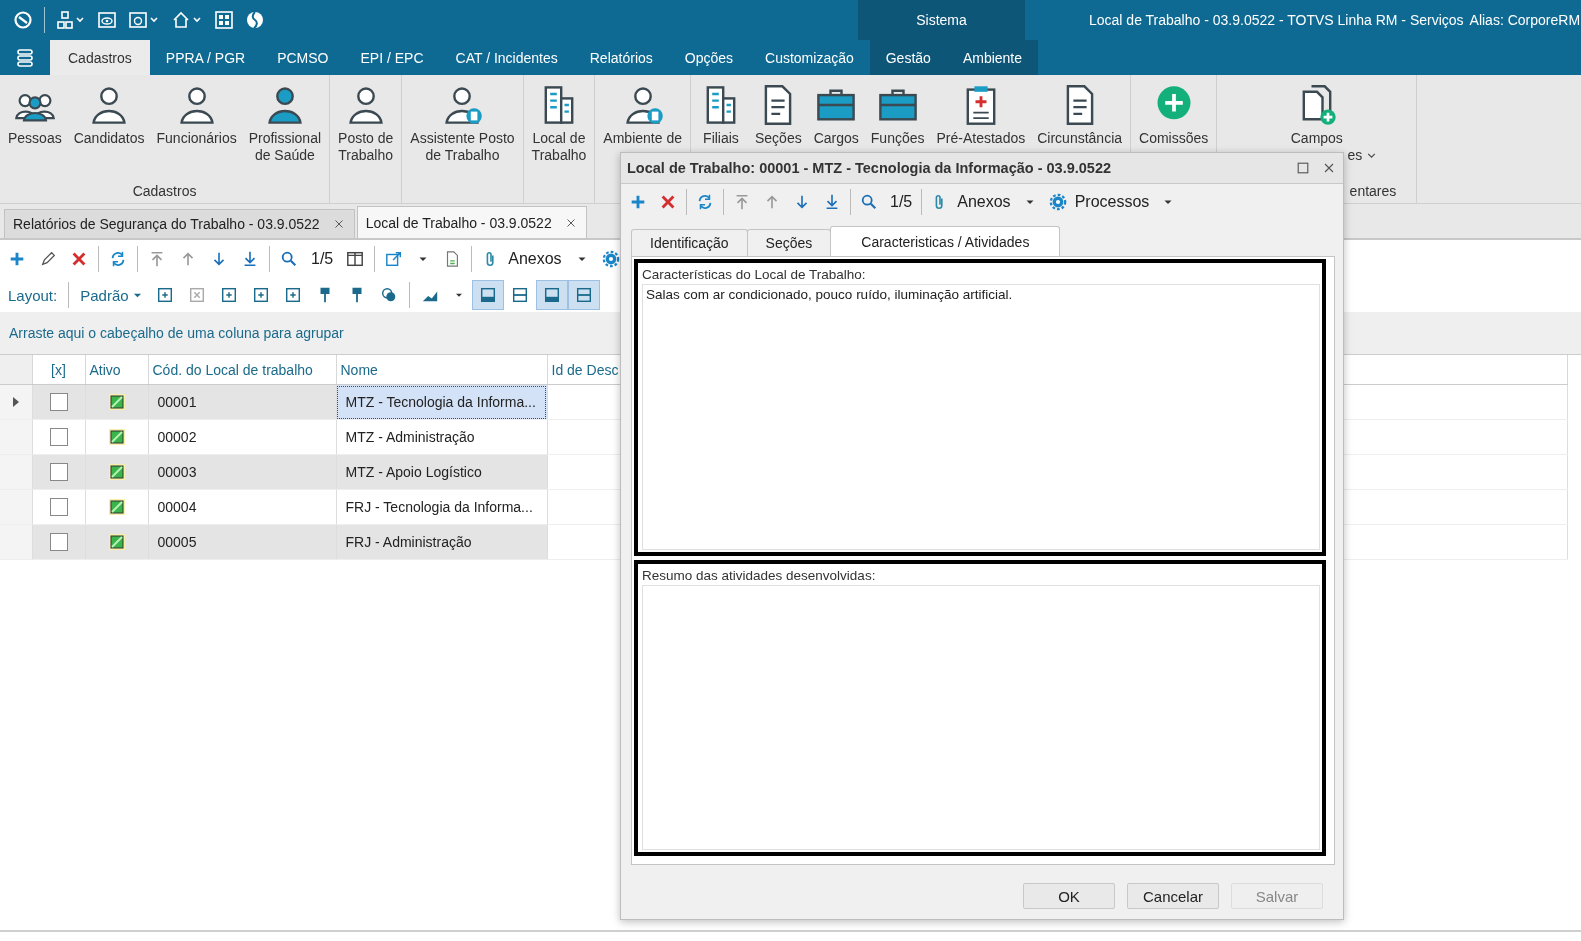 This screenshot has width=1581, height=941. Describe the element at coordinates (1362, 155) in the screenshot. I see `dropdown-button: es` at that location.